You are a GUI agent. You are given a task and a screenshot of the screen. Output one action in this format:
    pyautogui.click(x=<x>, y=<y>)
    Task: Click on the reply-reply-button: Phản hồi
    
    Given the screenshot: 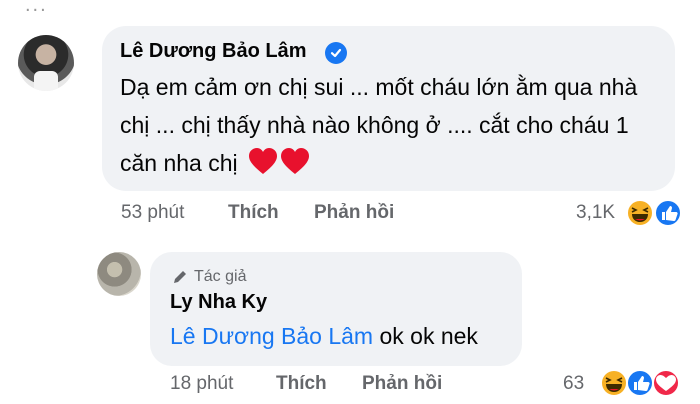 What is the action you would take?
    pyautogui.click(x=402, y=384)
    